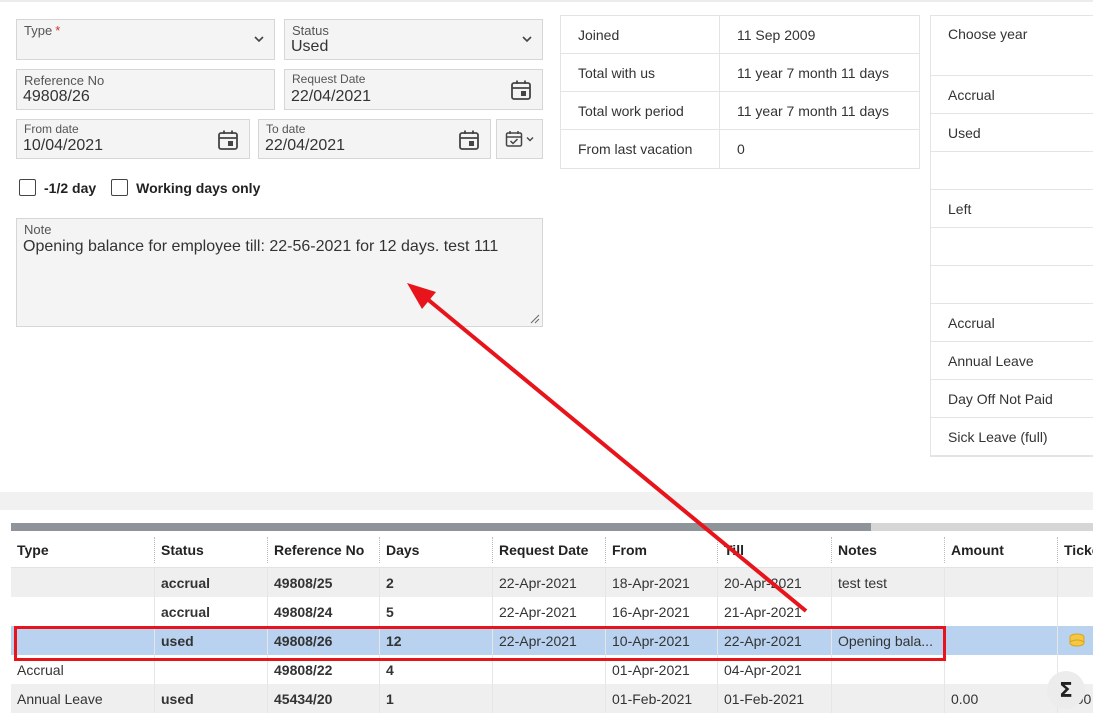 This screenshot has width=1093, height=713. I want to click on header-notes: Notes, so click(887, 549).